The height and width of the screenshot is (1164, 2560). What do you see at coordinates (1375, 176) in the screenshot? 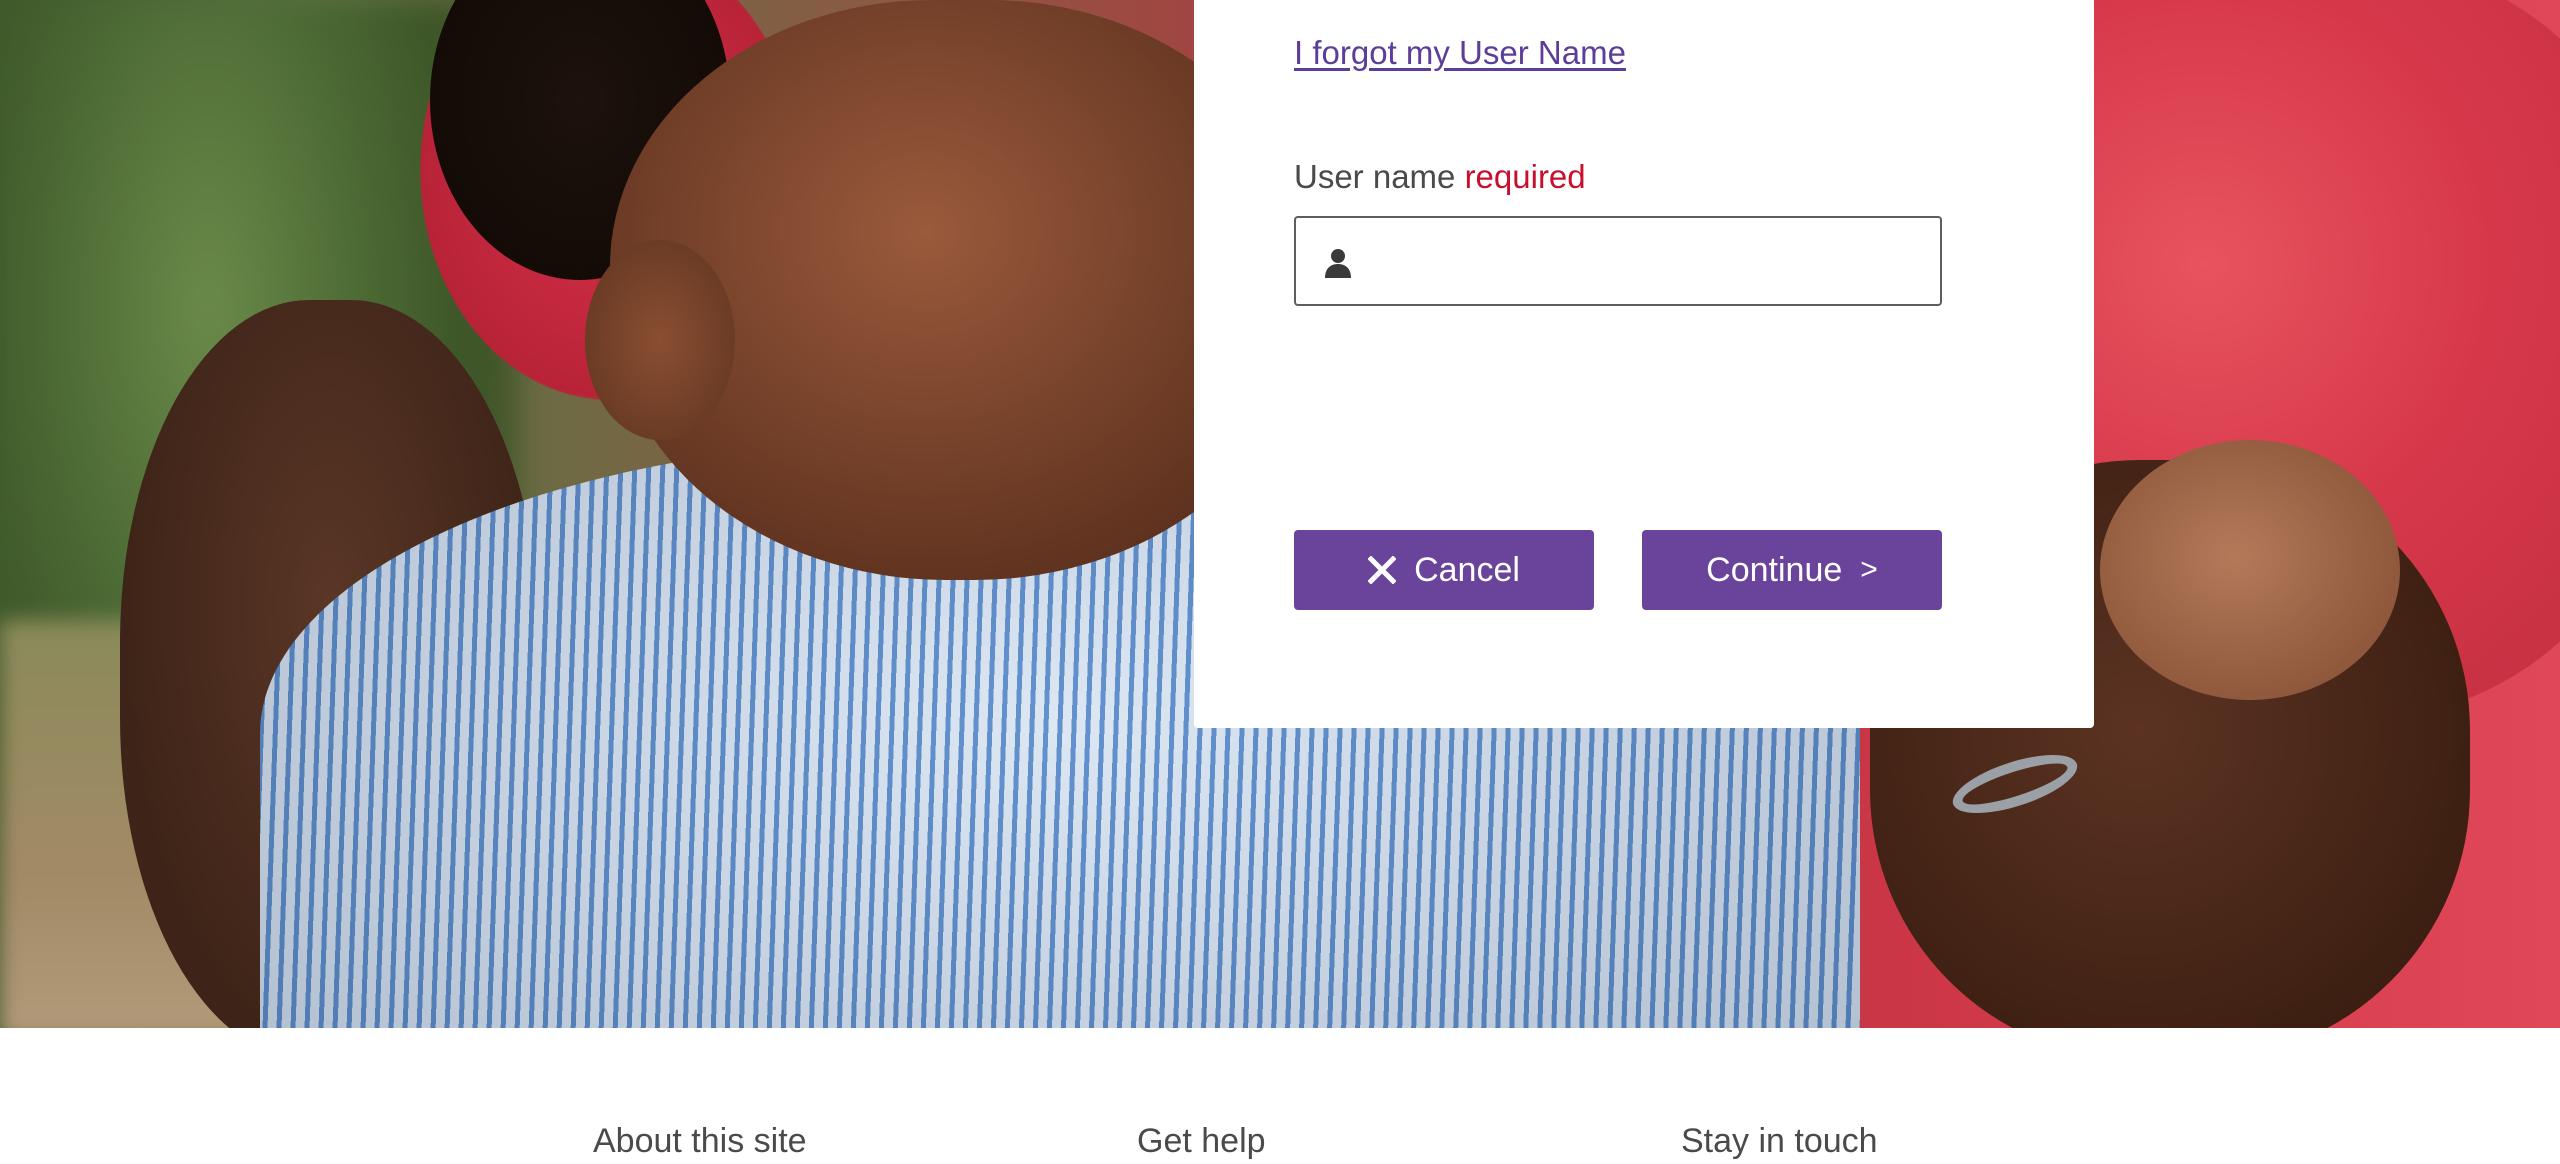
I see `username-label-text: User name` at bounding box center [1375, 176].